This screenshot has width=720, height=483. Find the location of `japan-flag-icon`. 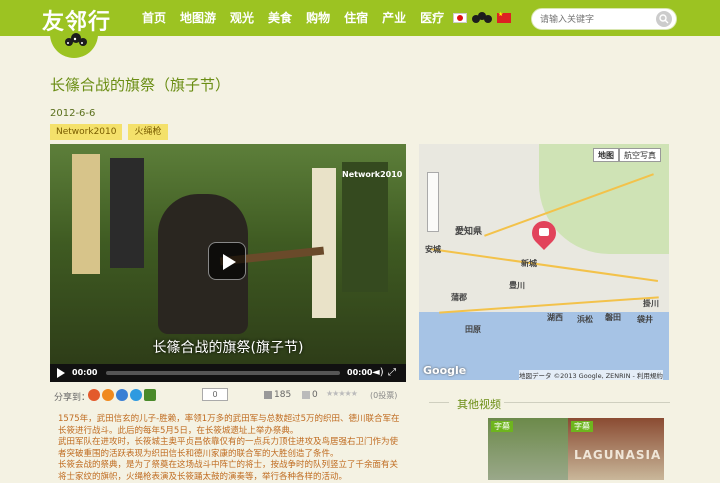

japan-flag-icon is located at coordinates (460, 18).